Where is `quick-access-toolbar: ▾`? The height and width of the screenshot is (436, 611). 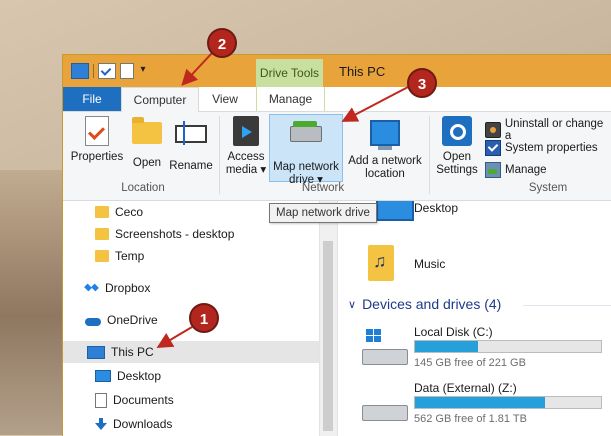 quick-access-toolbar: ▾ is located at coordinates (109, 71).